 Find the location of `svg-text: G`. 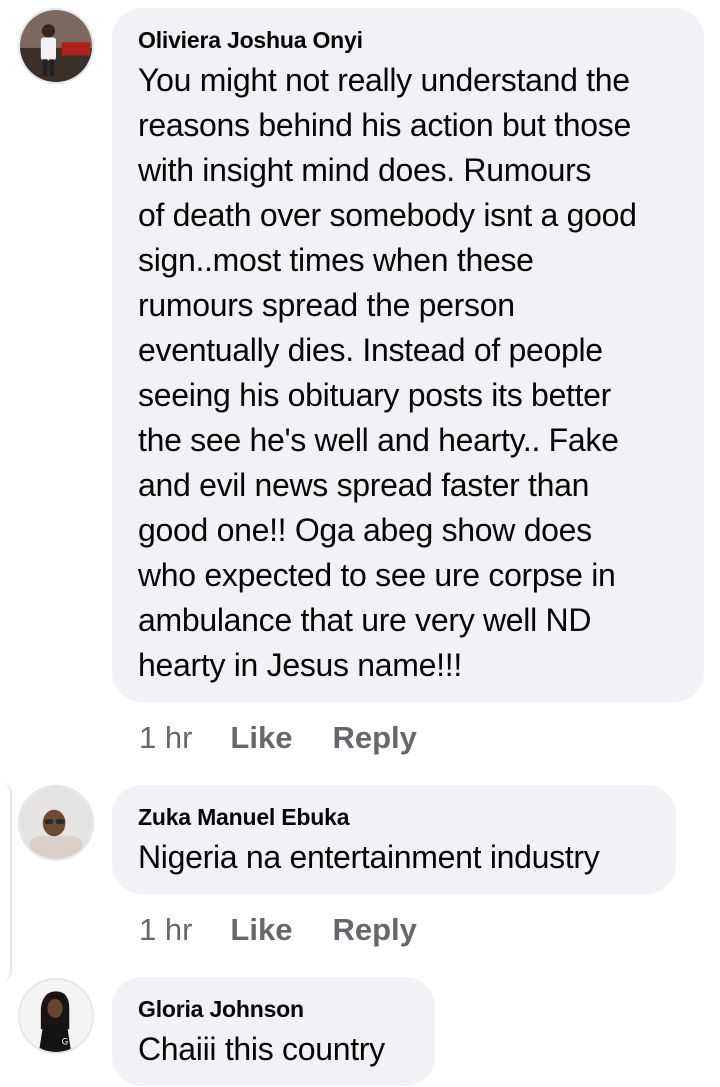

svg-text: G is located at coordinates (65, 1042).